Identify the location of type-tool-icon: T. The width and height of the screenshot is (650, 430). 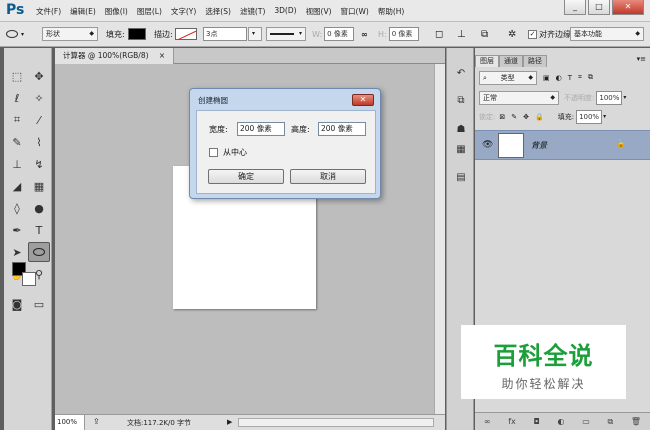
(39, 230).